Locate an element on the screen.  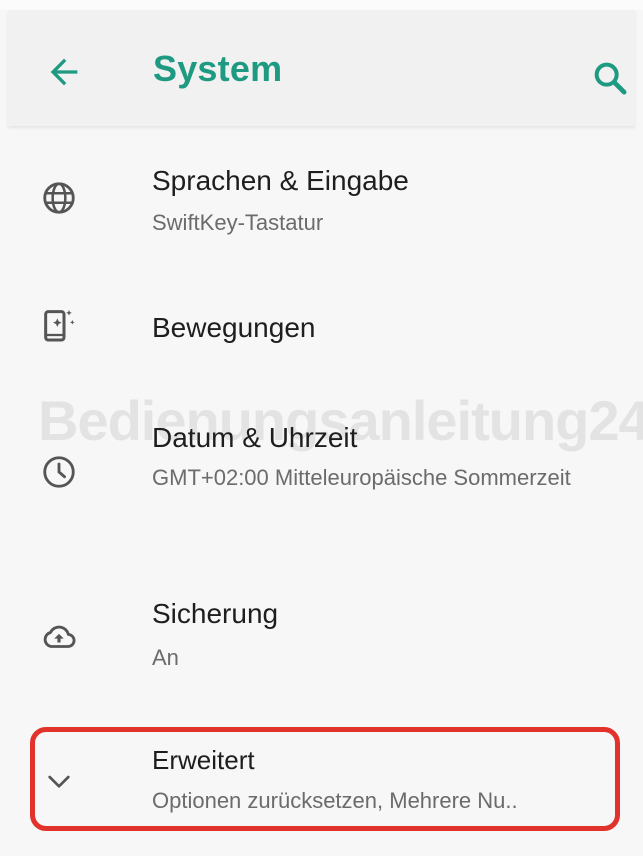
setting-item-title: Sicherung is located at coordinates (215, 613).